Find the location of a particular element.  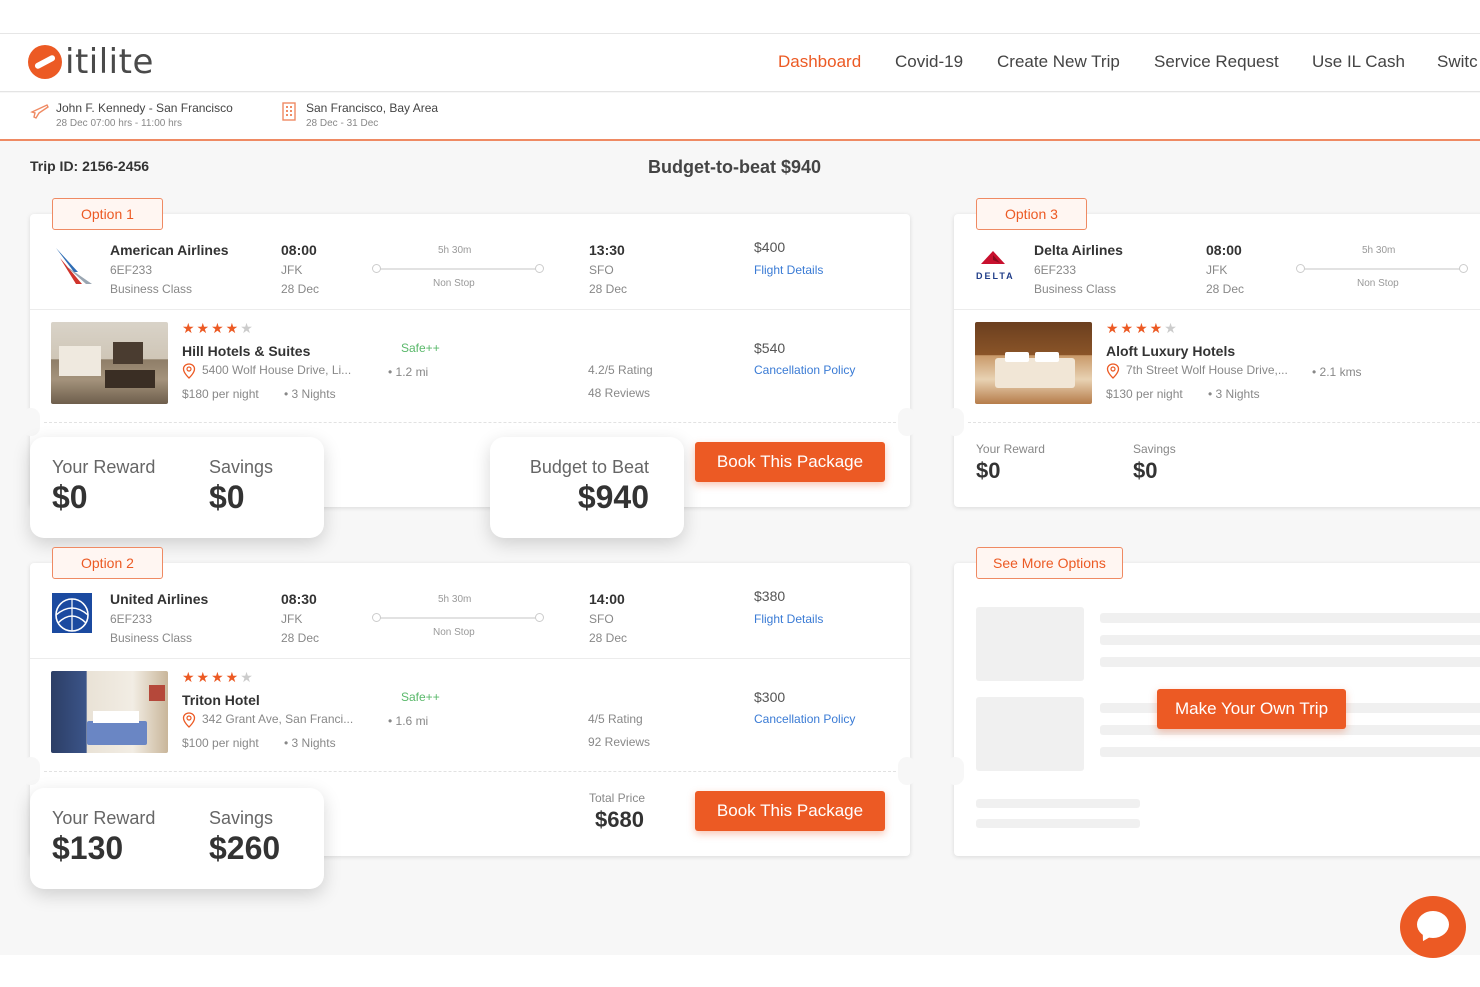

budget-to-beat-label: Budget to Beat is located at coordinates (589, 467).